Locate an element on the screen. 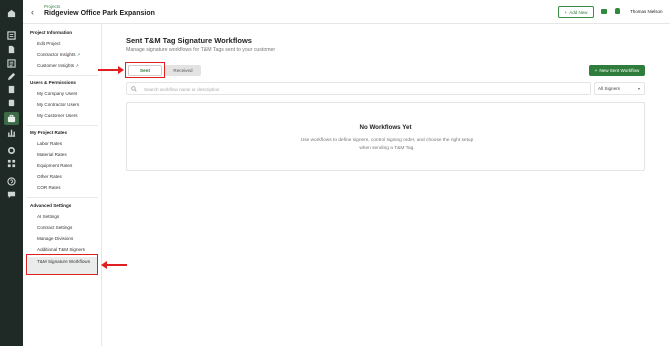  pencil-icon is located at coordinates (11, 76).